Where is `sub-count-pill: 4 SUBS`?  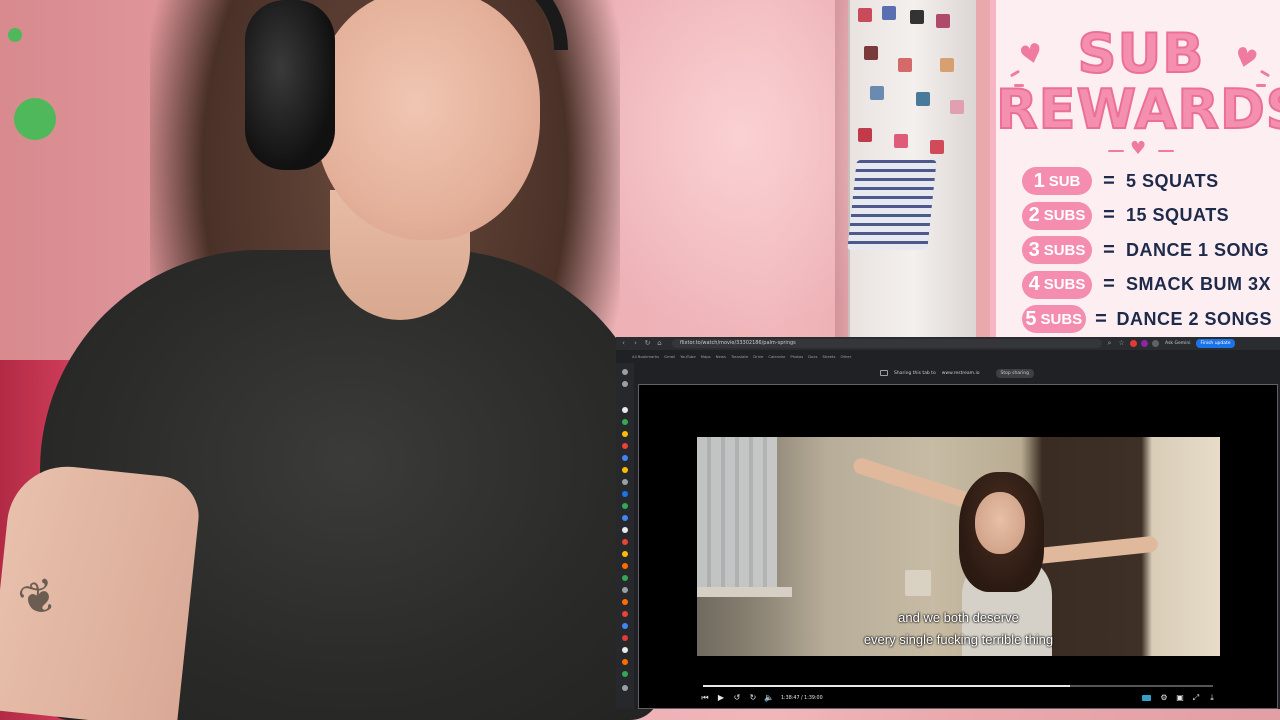 sub-count-pill: 4 SUBS is located at coordinates (1057, 284).